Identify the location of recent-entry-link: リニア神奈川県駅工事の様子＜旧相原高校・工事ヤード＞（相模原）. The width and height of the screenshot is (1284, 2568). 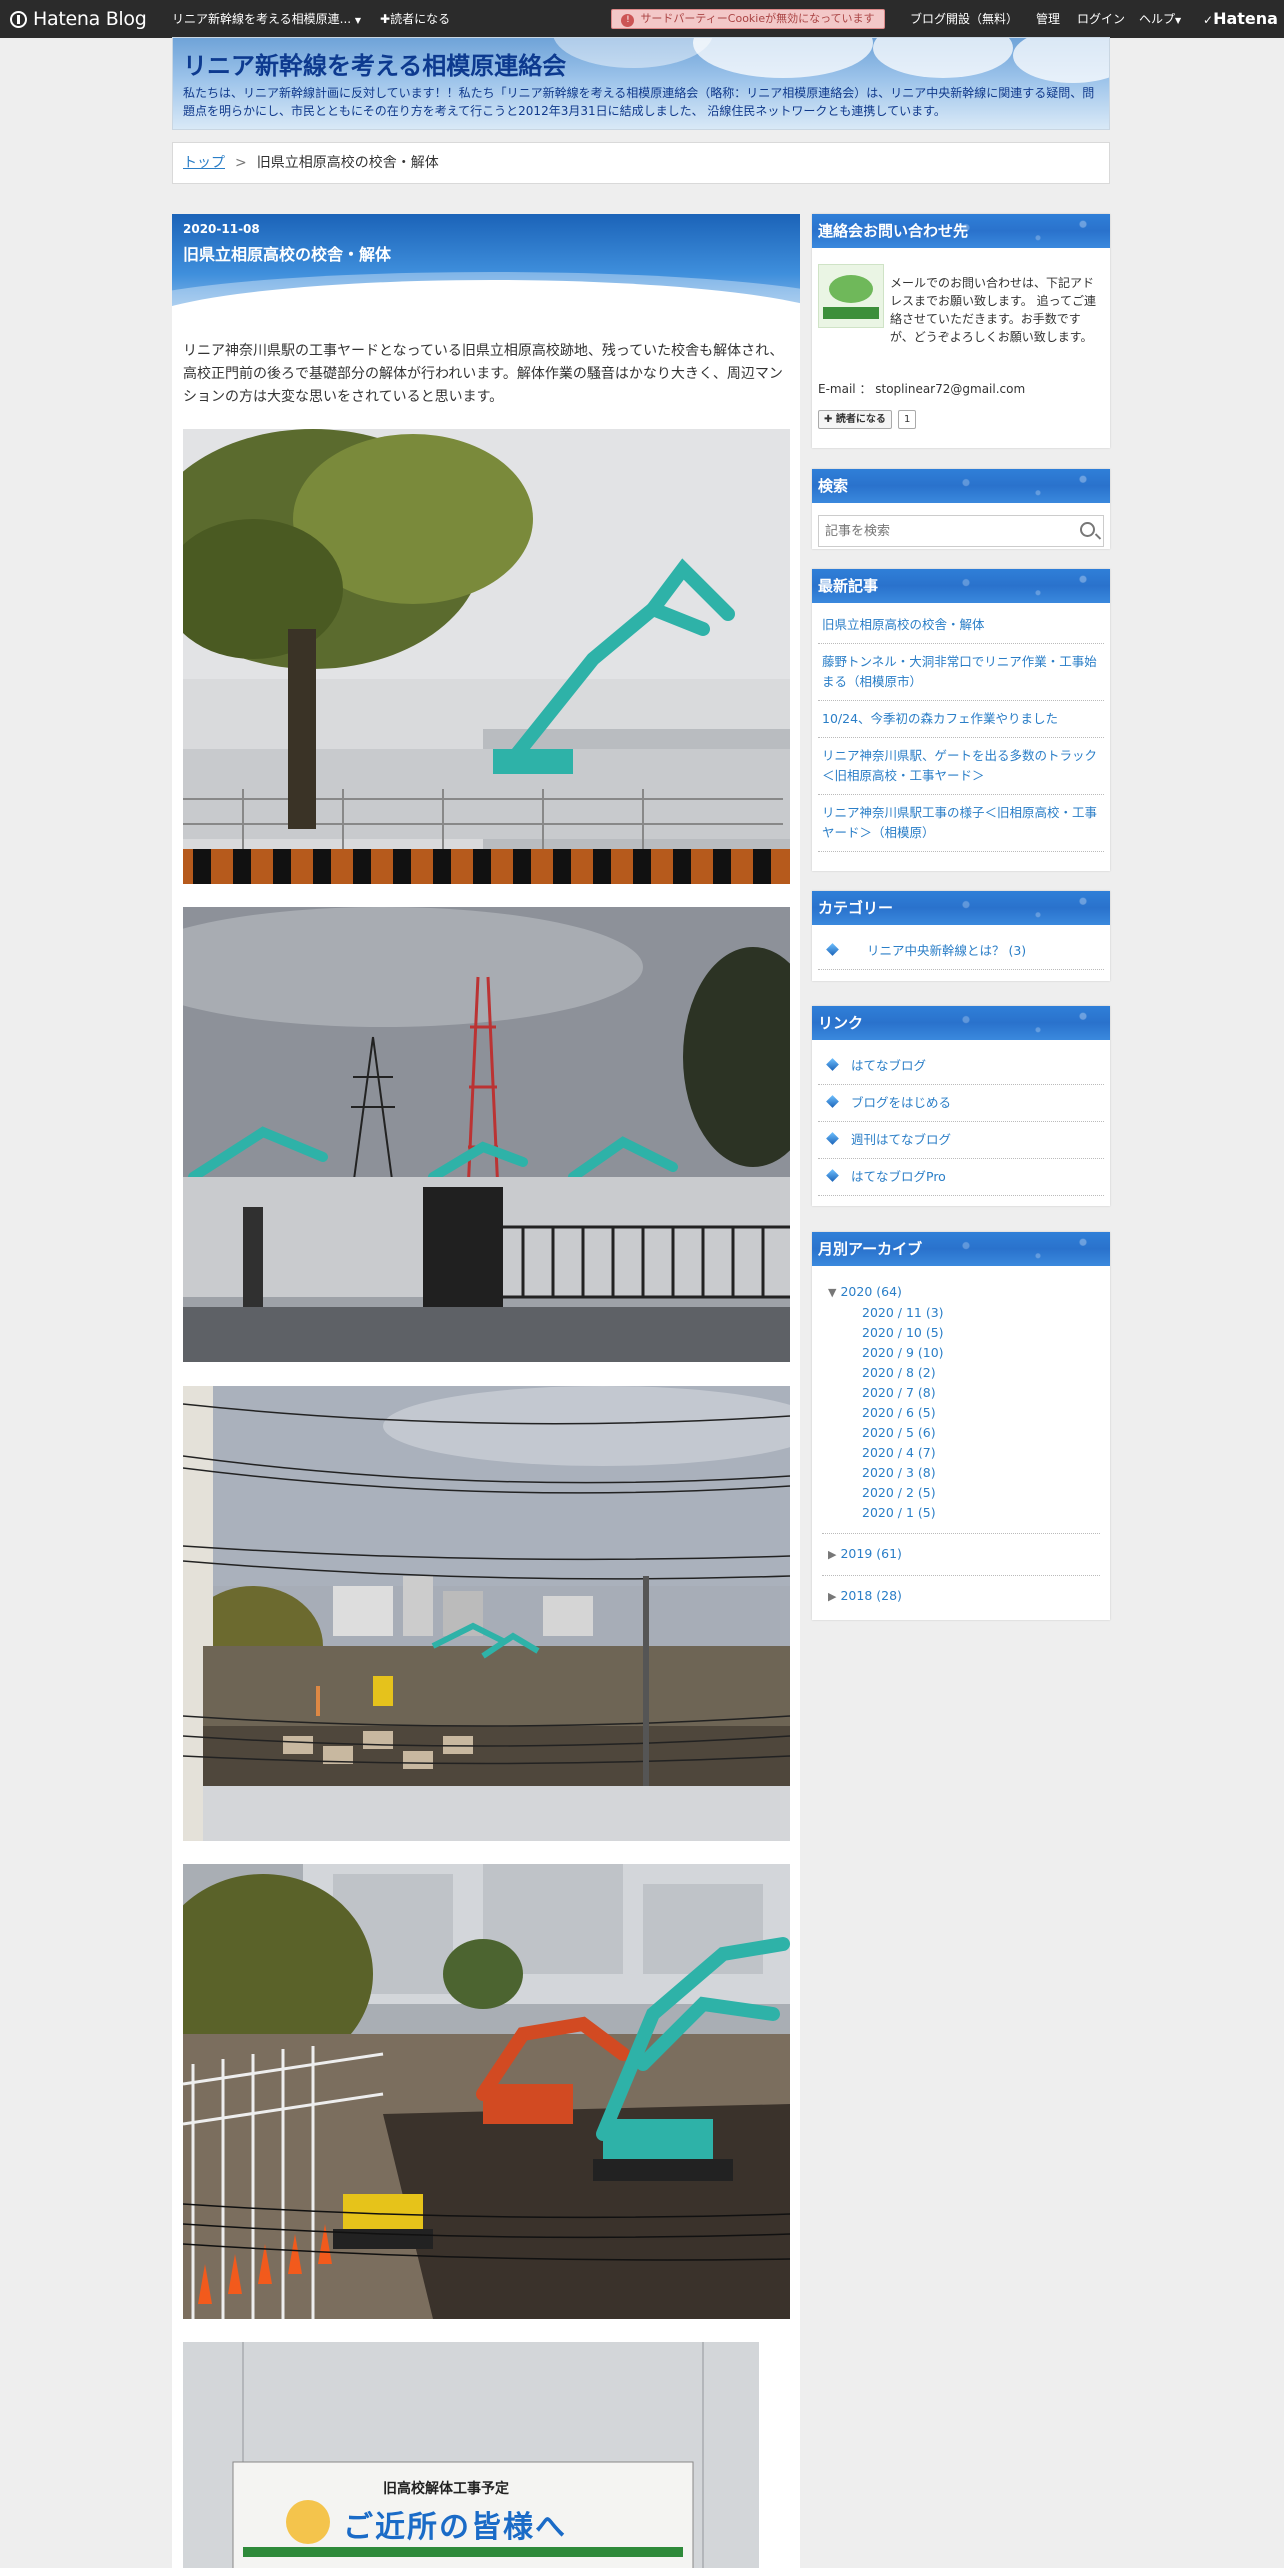
(961, 823).